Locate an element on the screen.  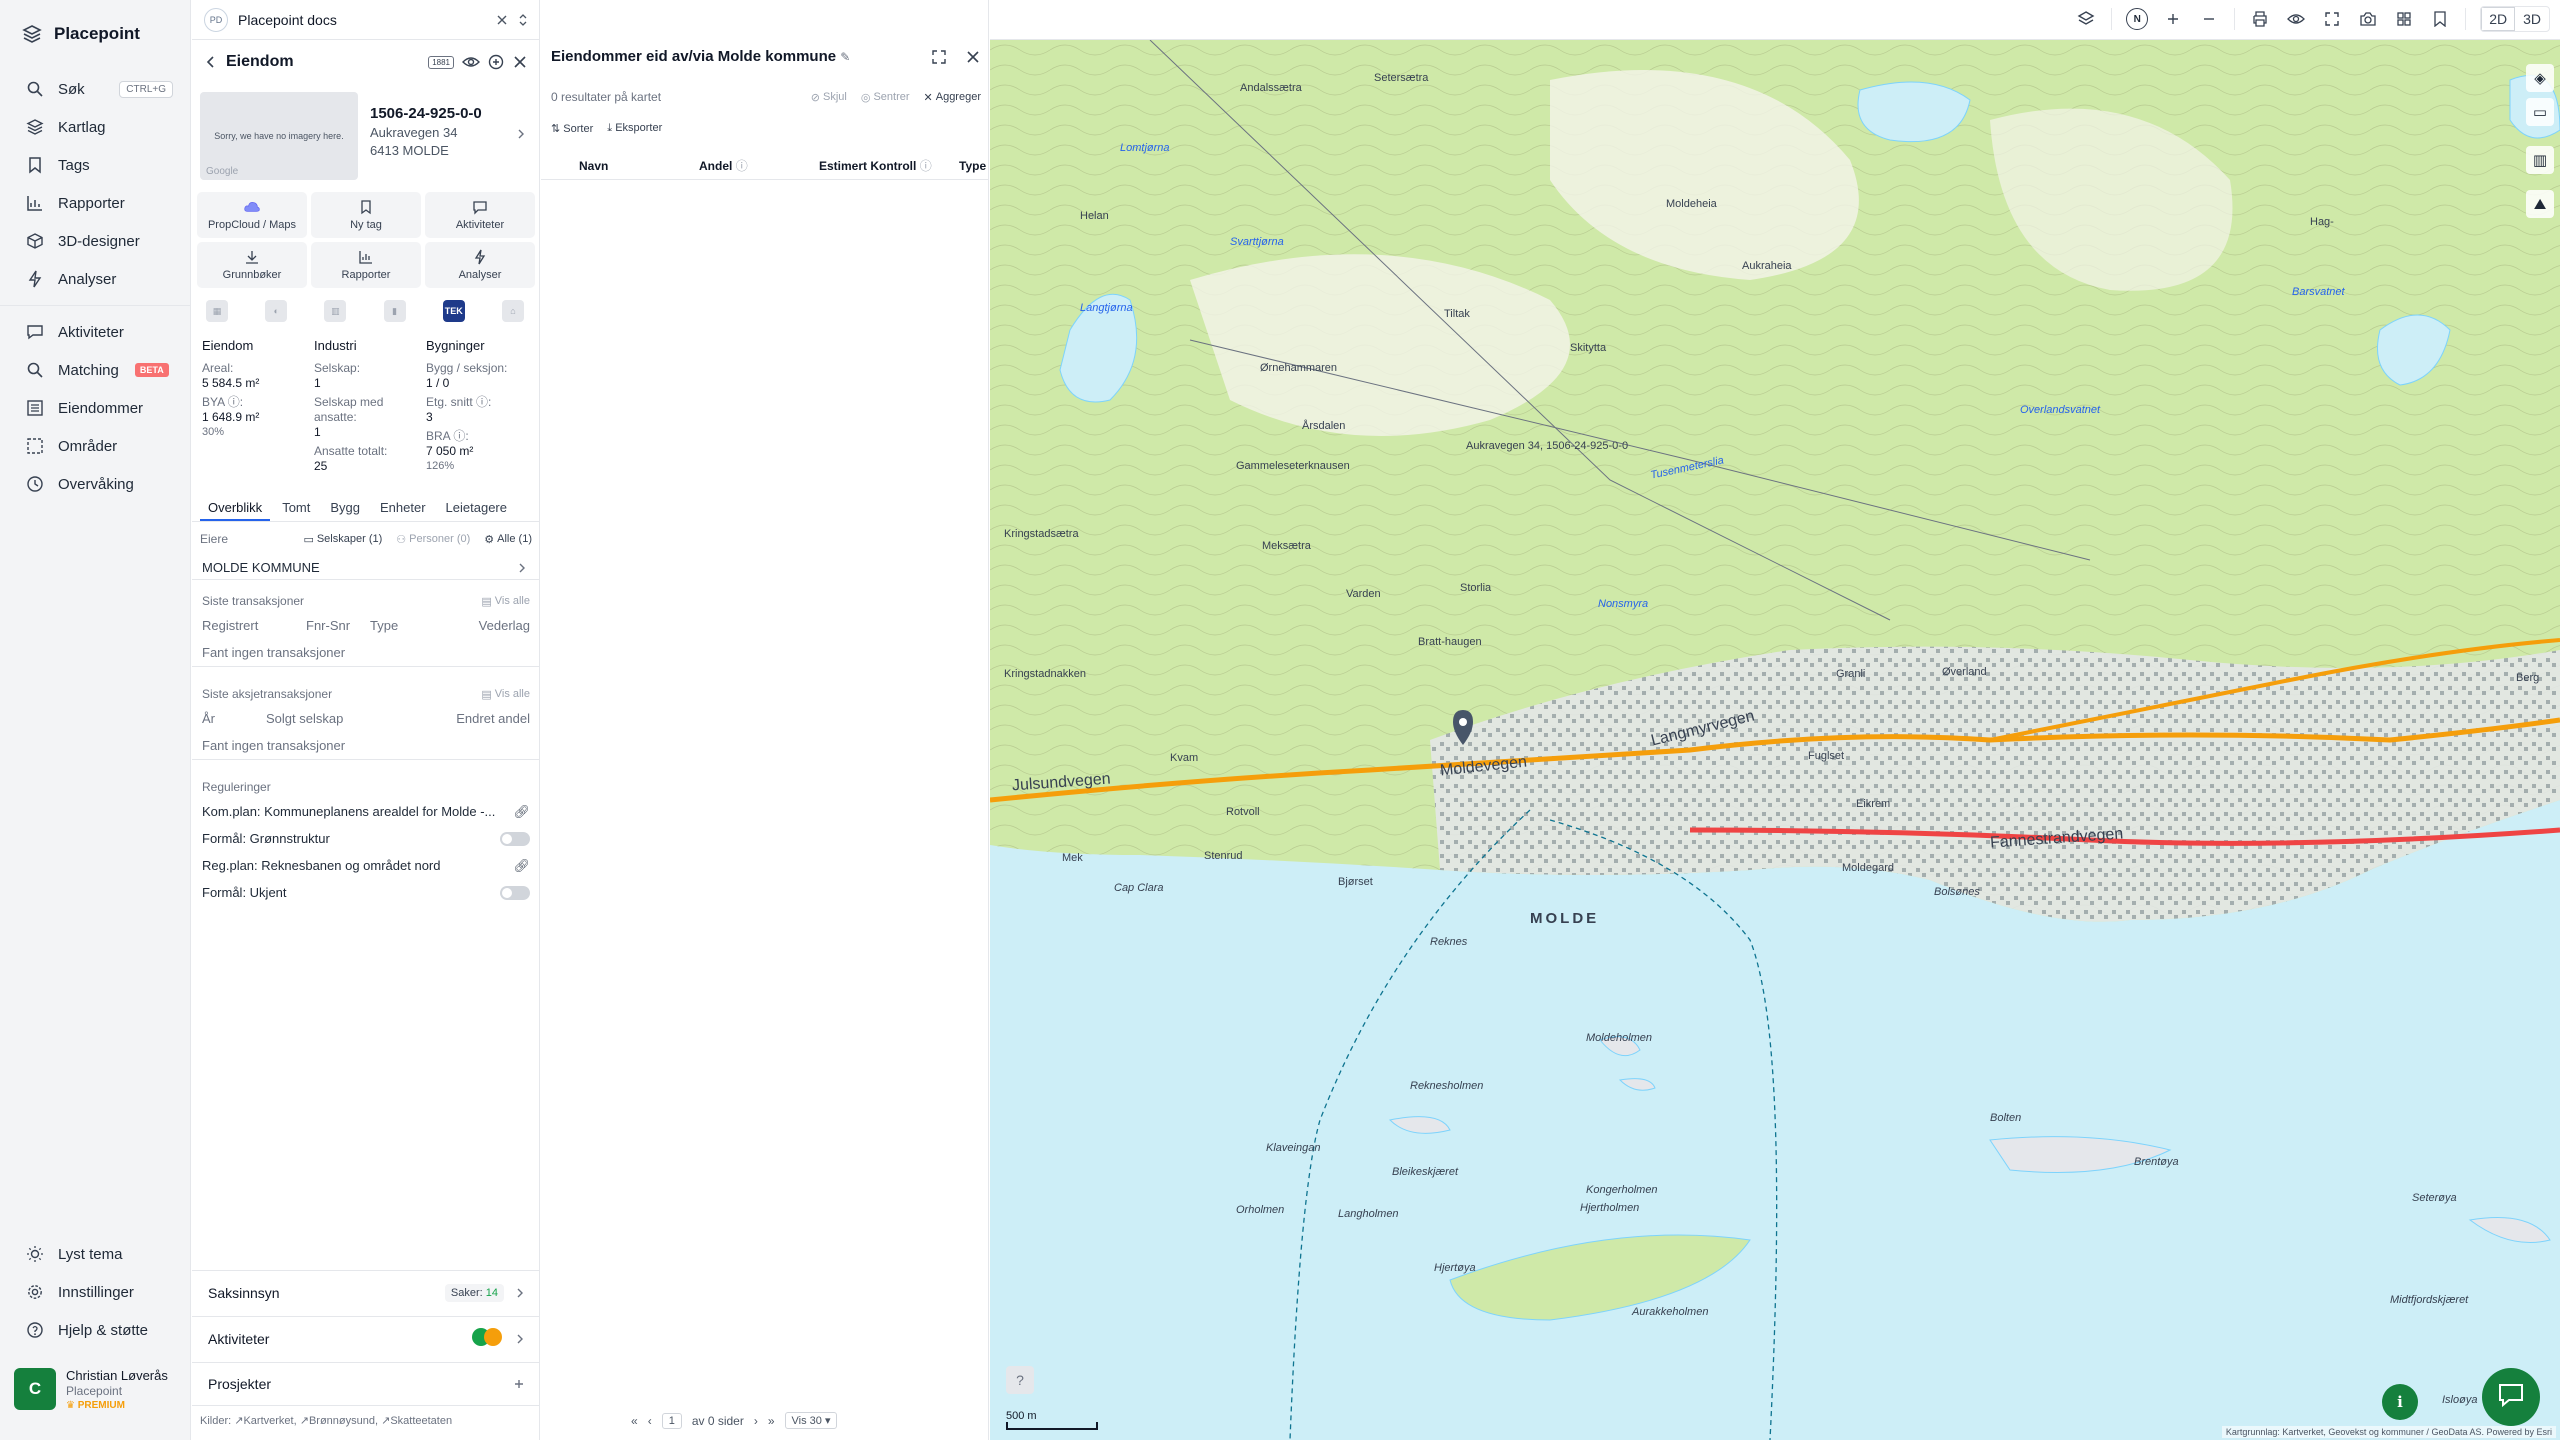
col-header: Estimert Kontroll ⓘ is located at coordinates (889, 165).